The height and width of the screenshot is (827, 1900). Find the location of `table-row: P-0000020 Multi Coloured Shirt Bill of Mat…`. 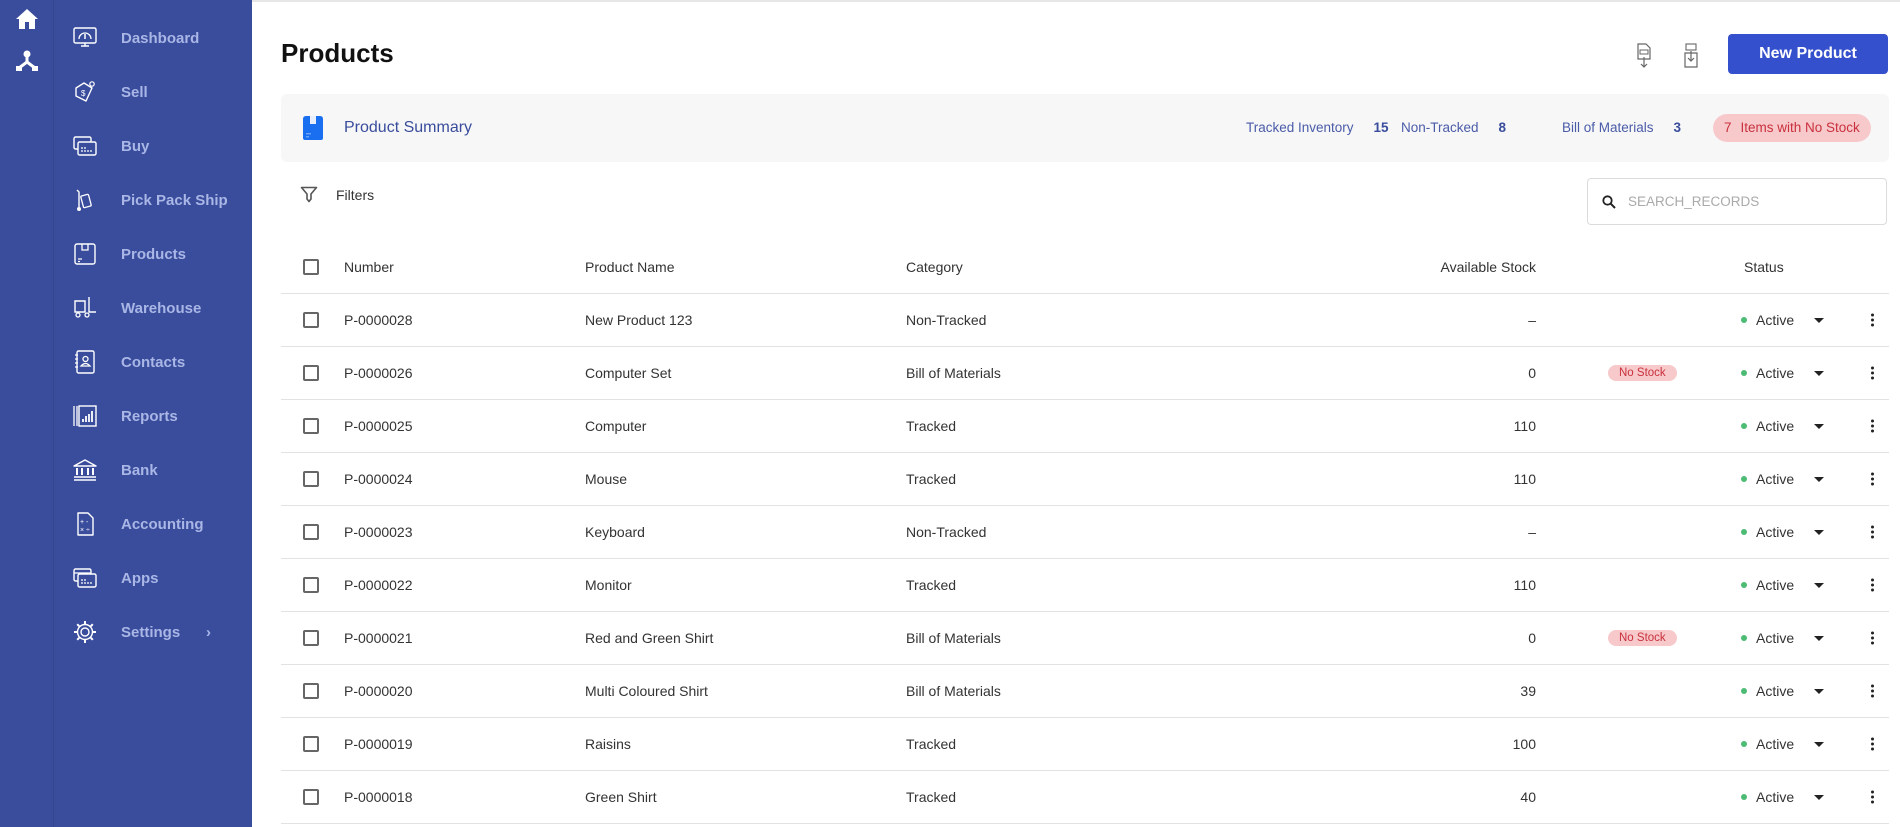

table-row: P-0000020 Multi Coloured Shirt Bill of Mat… is located at coordinates (1085, 691).